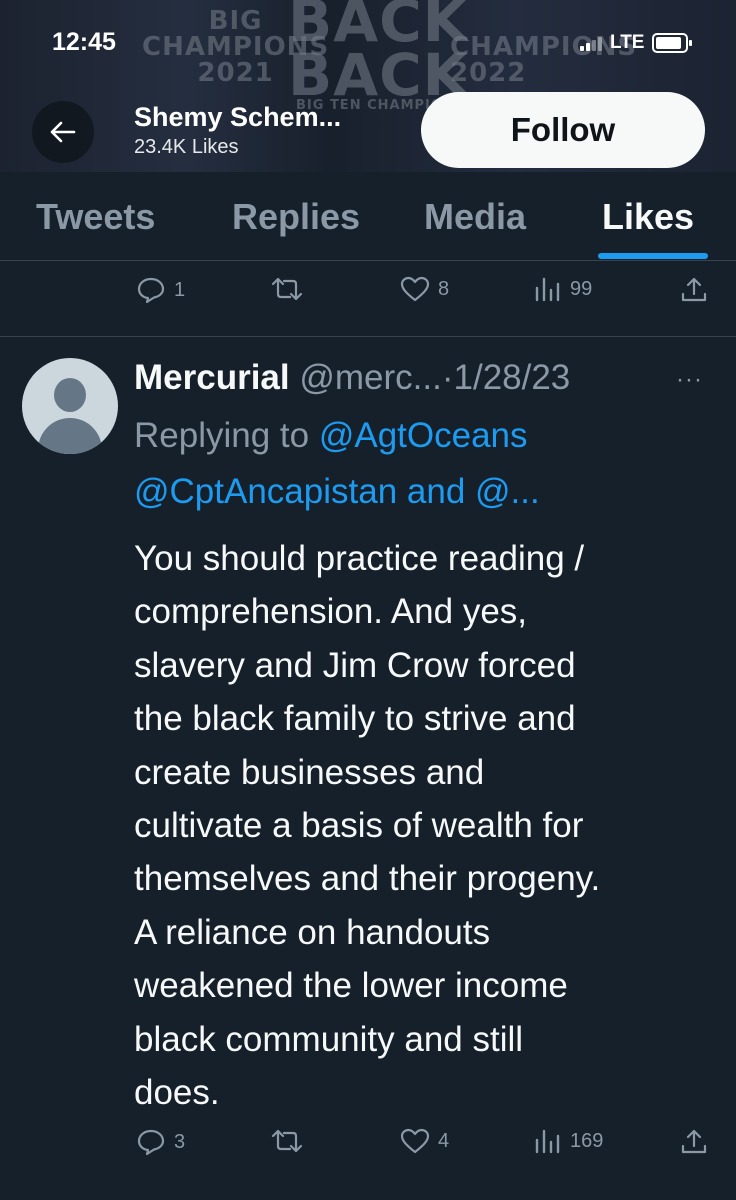  What do you see at coordinates (648, 217) in the screenshot?
I see `tab-likes: Likes` at bounding box center [648, 217].